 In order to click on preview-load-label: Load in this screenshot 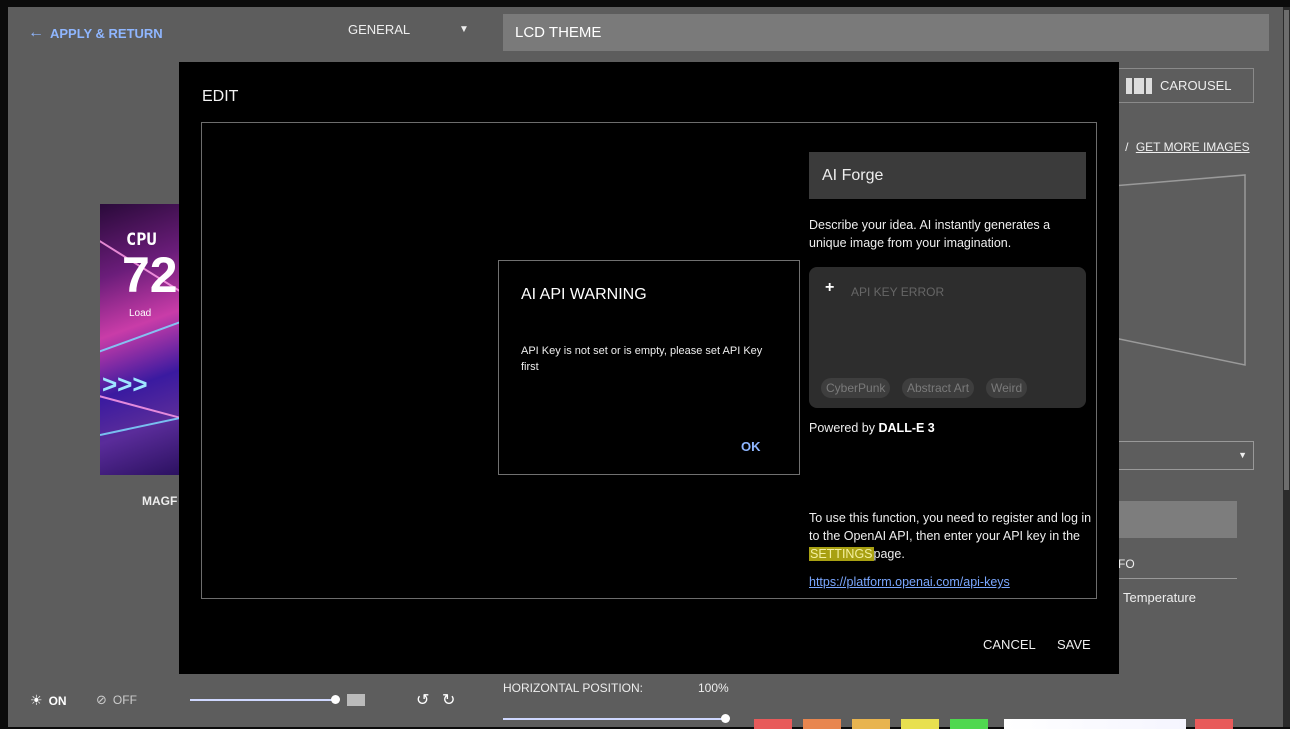, I will do `click(140, 313)`.